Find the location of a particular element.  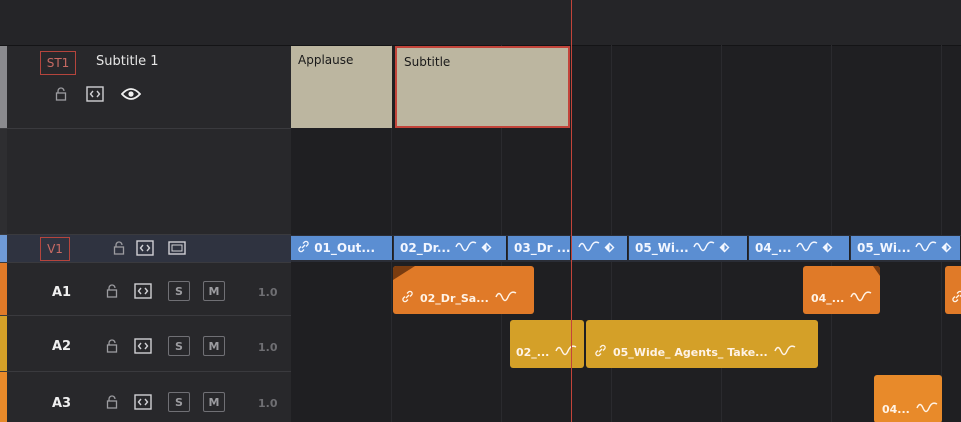

audio-a3-mute-button: M is located at coordinates (214, 402).